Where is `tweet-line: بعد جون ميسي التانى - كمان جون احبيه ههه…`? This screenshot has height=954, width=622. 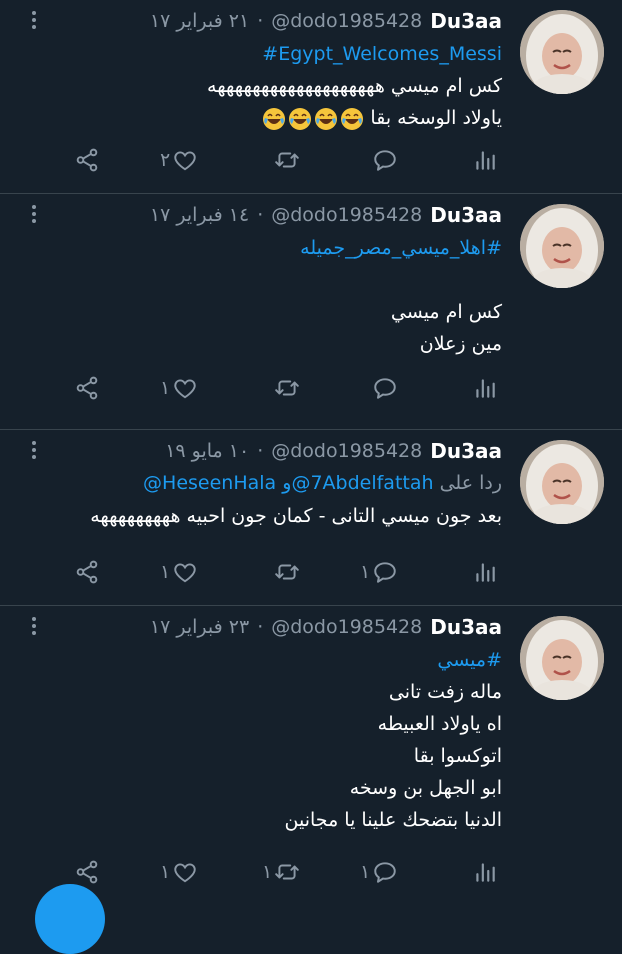
tweet-line: بعد جون ميسي التانى - كمان جون احبيه ههه… is located at coordinates (296, 516).